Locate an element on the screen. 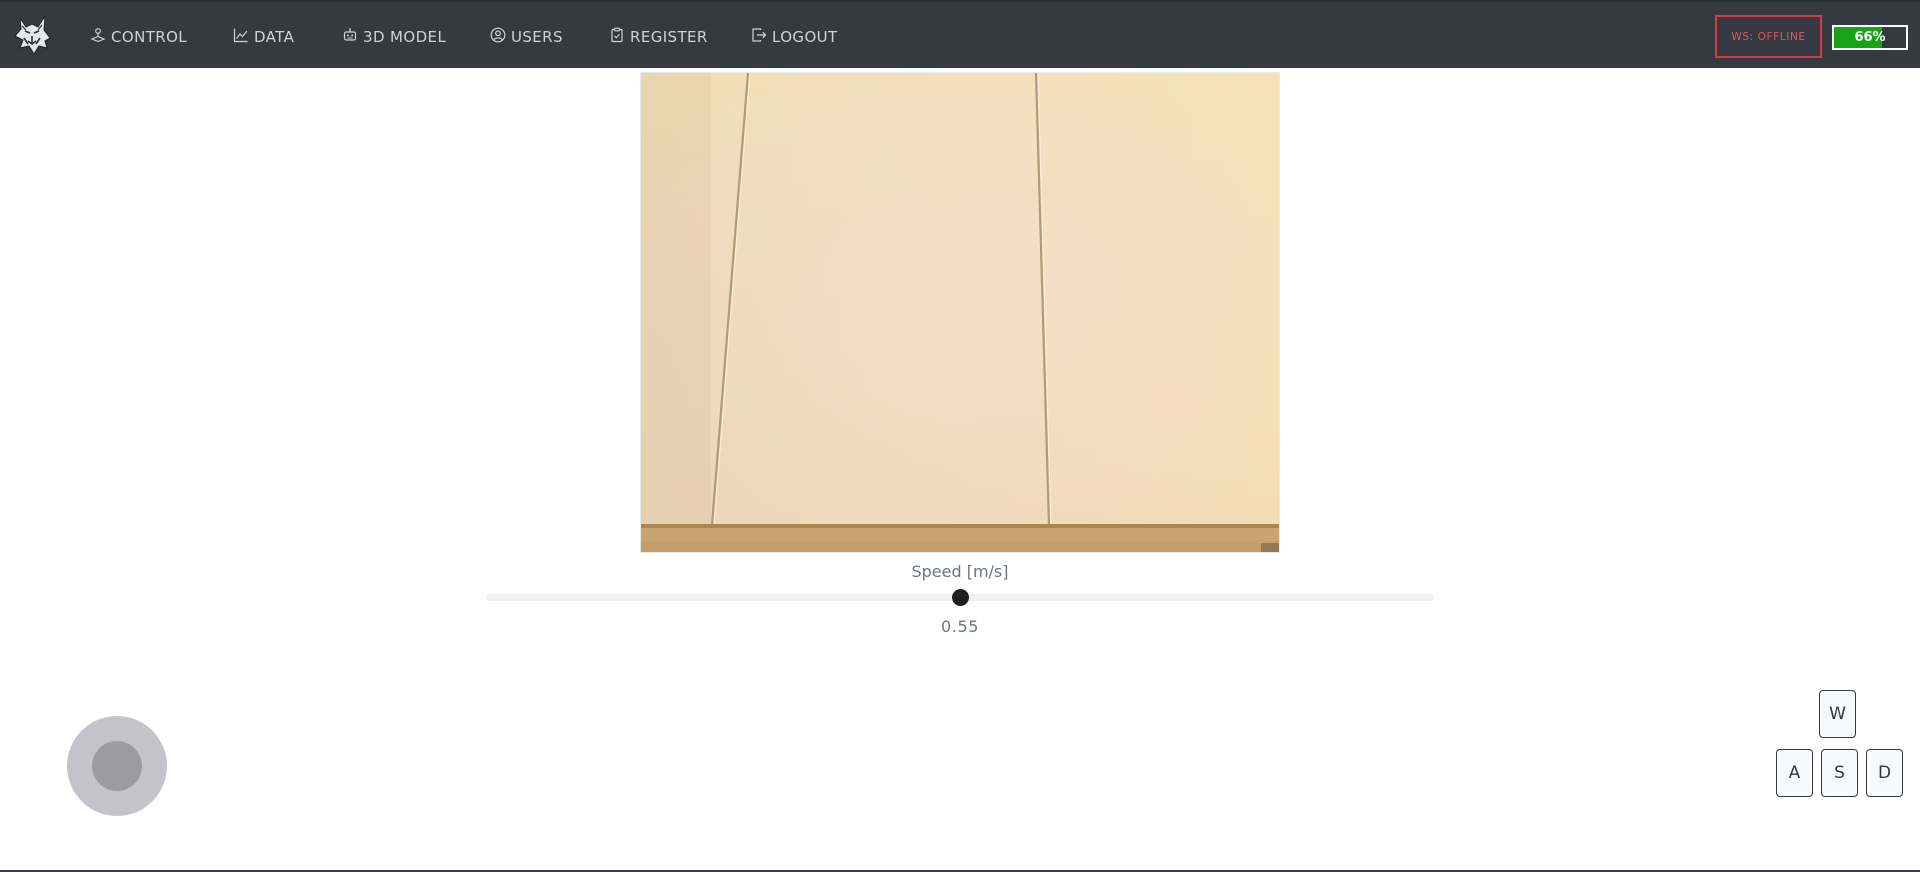 The height and width of the screenshot is (872, 1920). key-d-button: D is located at coordinates (1884, 773).